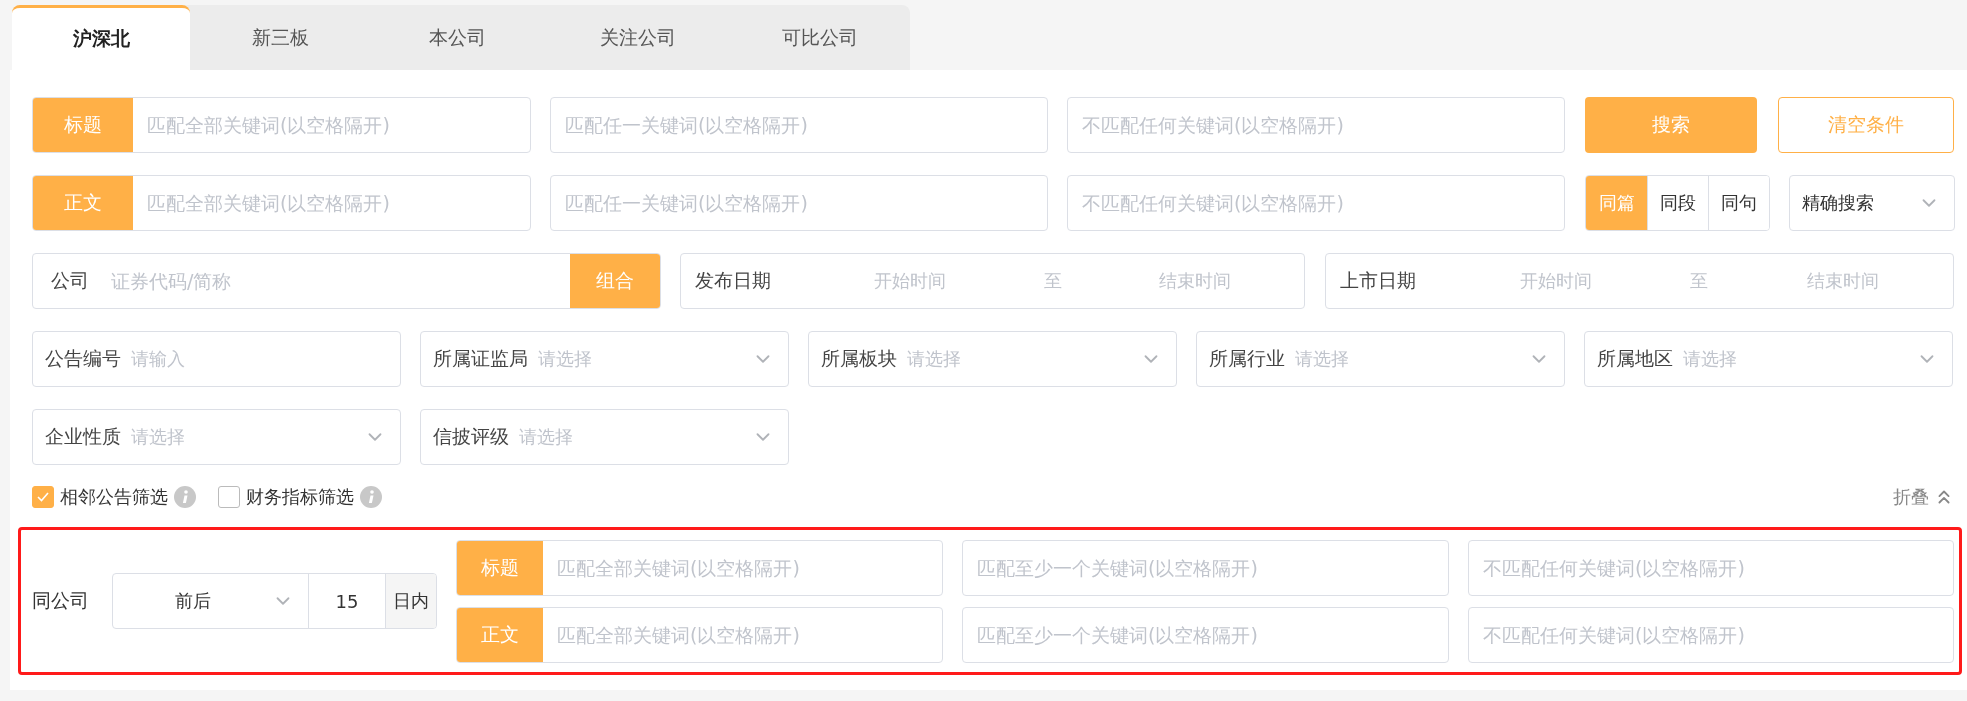 The height and width of the screenshot is (701, 1967). I want to click on tab: 沪深北, so click(101, 37).